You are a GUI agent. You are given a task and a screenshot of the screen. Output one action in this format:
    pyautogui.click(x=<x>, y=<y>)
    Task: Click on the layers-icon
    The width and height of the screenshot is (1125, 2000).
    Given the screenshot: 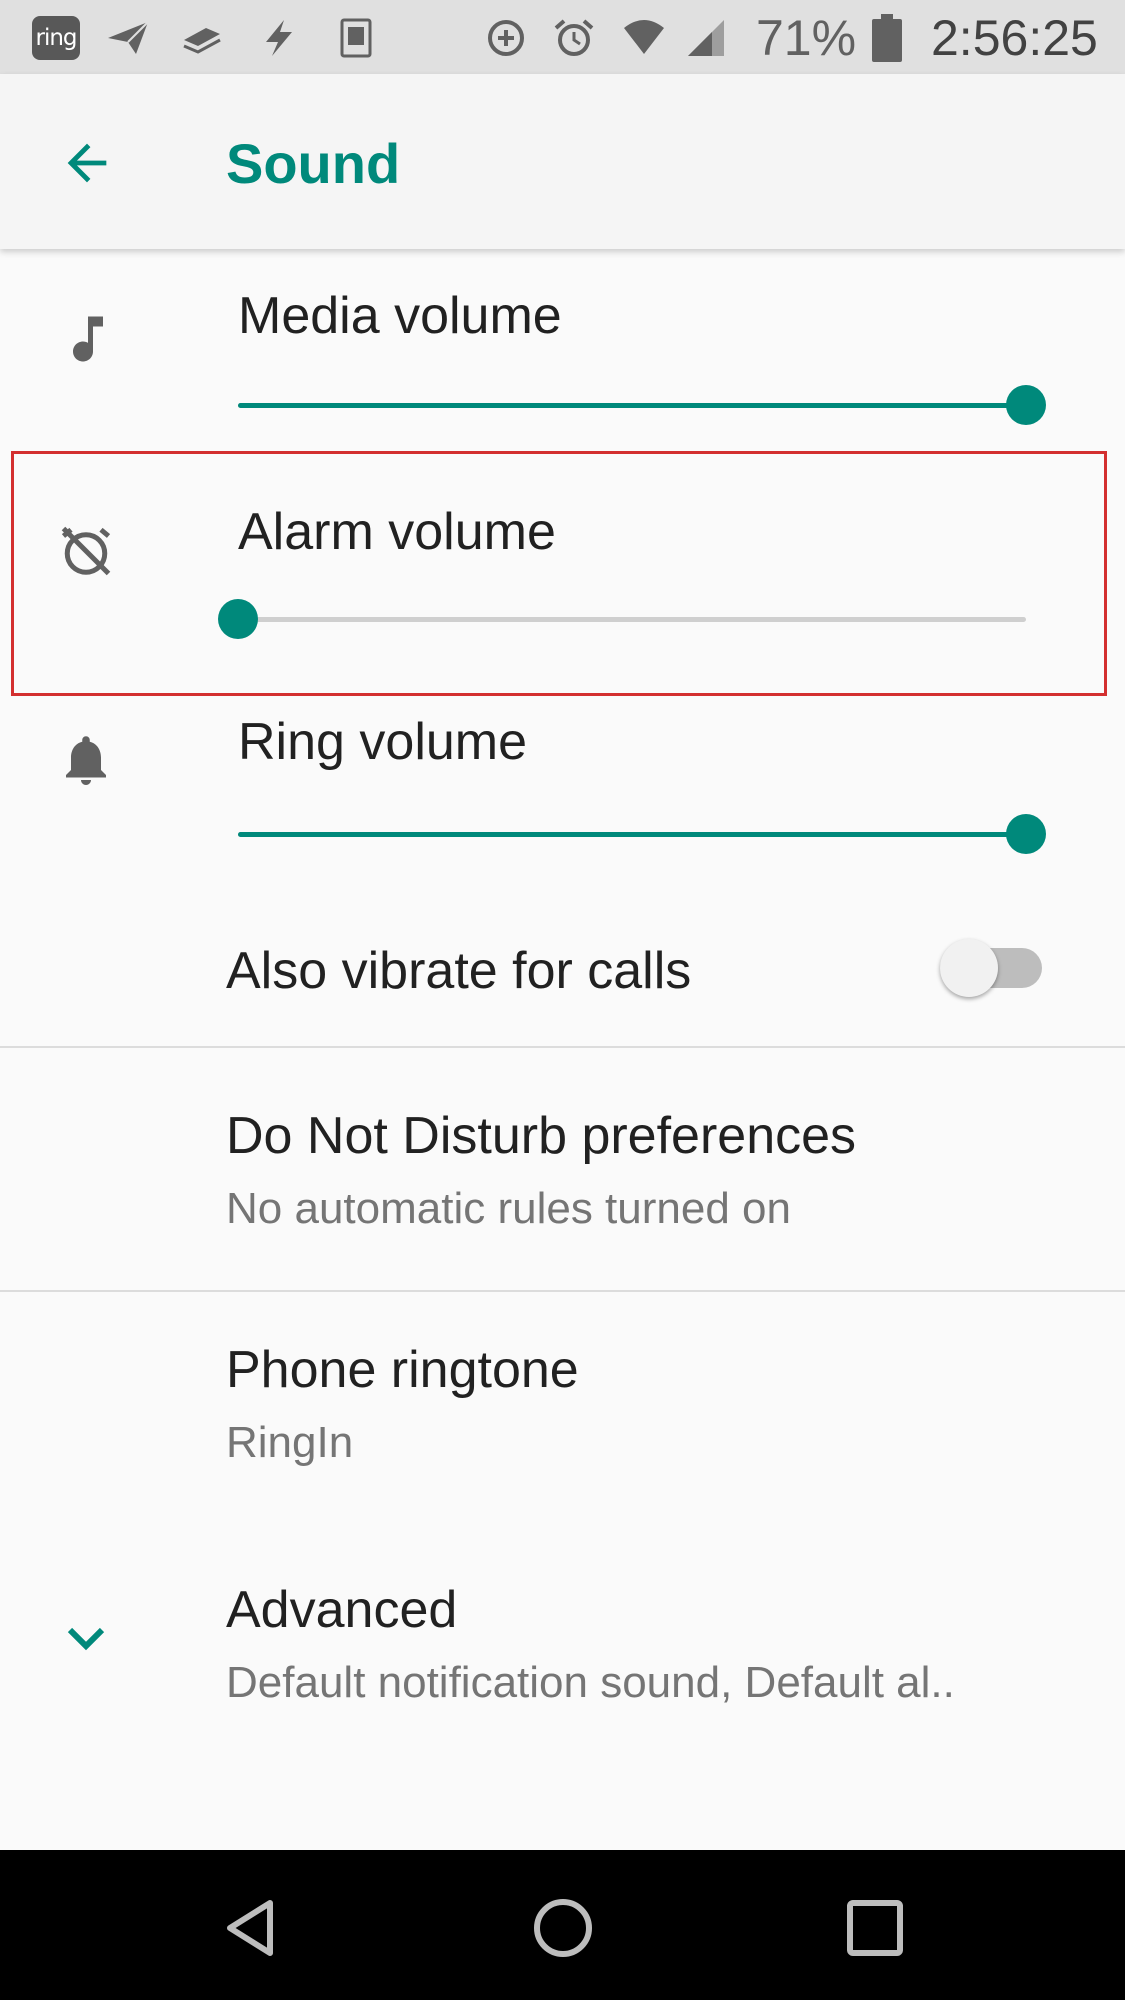 What is the action you would take?
    pyautogui.click(x=202, y=41)
    